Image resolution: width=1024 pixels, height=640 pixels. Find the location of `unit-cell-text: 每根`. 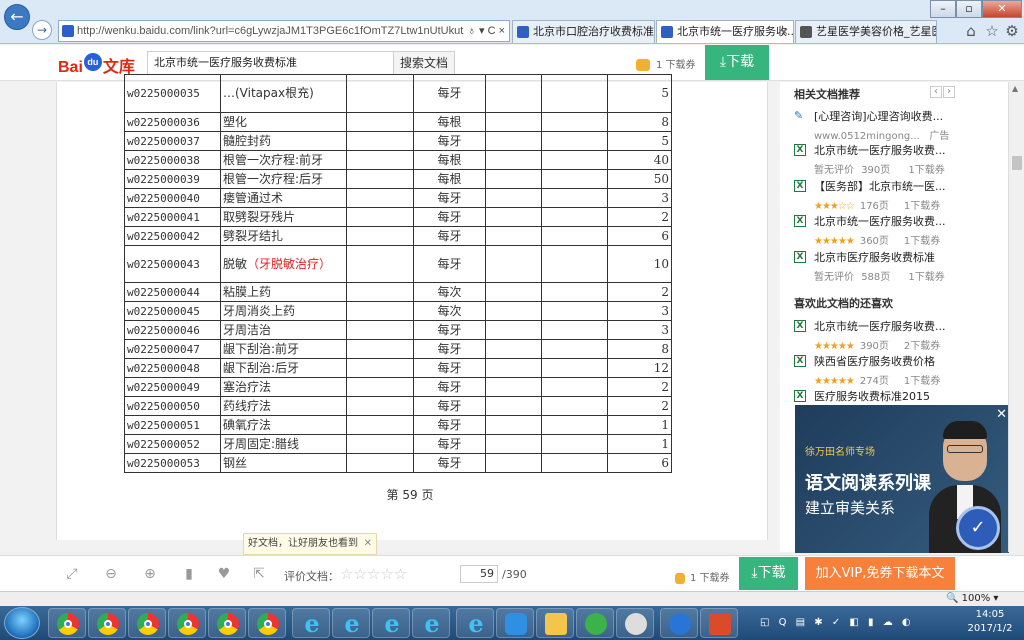

unit-cell-text: 每根 is located at coordinates (449, 178).